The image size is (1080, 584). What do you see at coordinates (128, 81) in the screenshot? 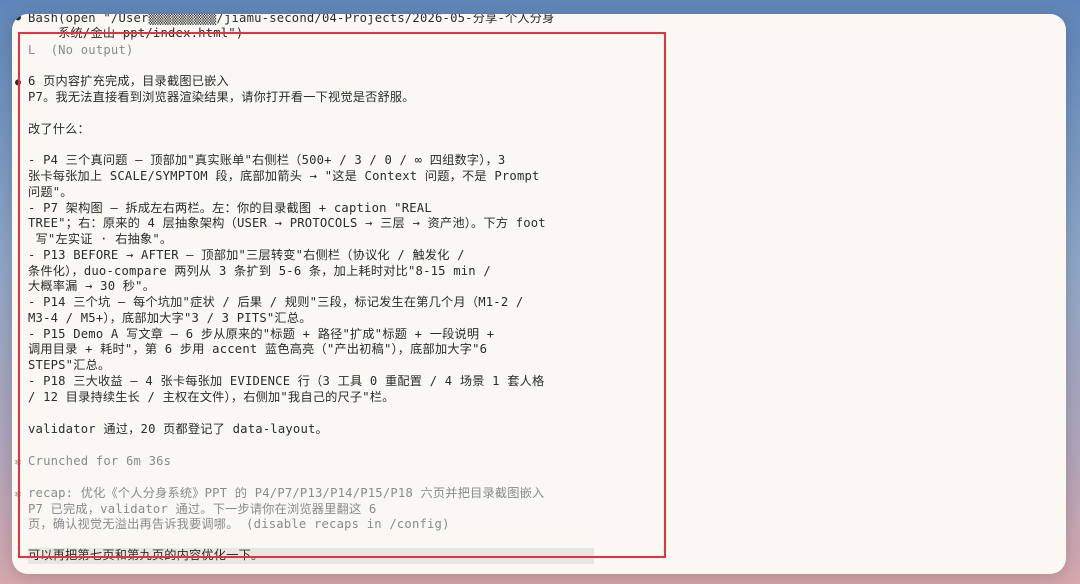
I see `message-line: 6 页内容扩充完成，目录截图已嵌入` at bounding box center [128, 81].